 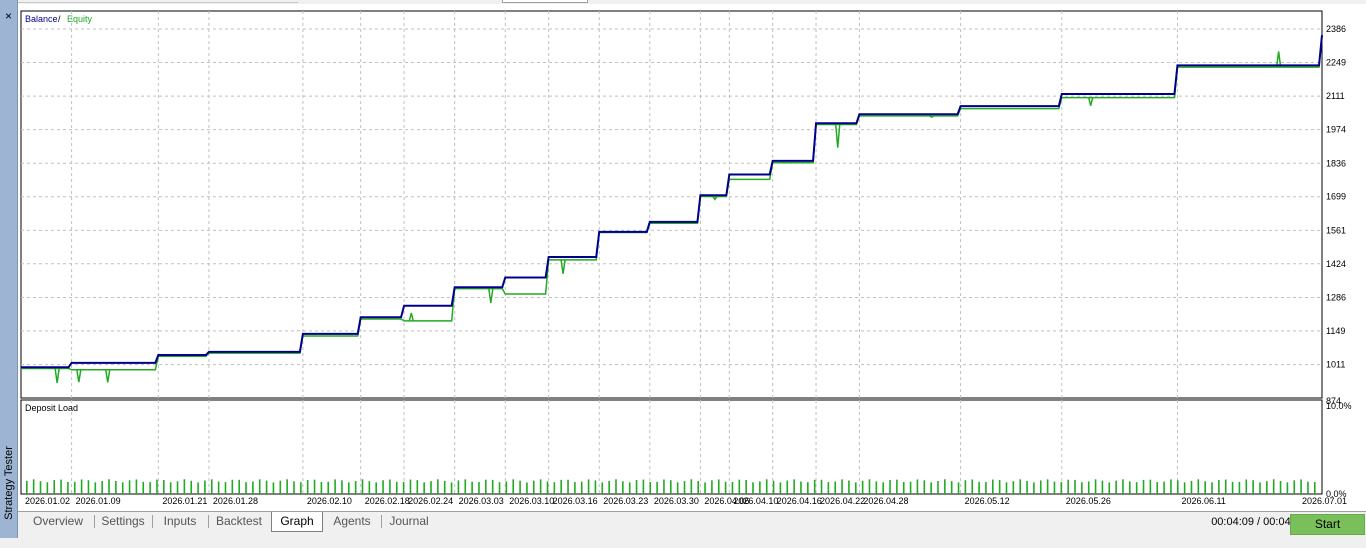 I want to click on x-tick-label: 2026.04.28, so click(x=885, y=501).